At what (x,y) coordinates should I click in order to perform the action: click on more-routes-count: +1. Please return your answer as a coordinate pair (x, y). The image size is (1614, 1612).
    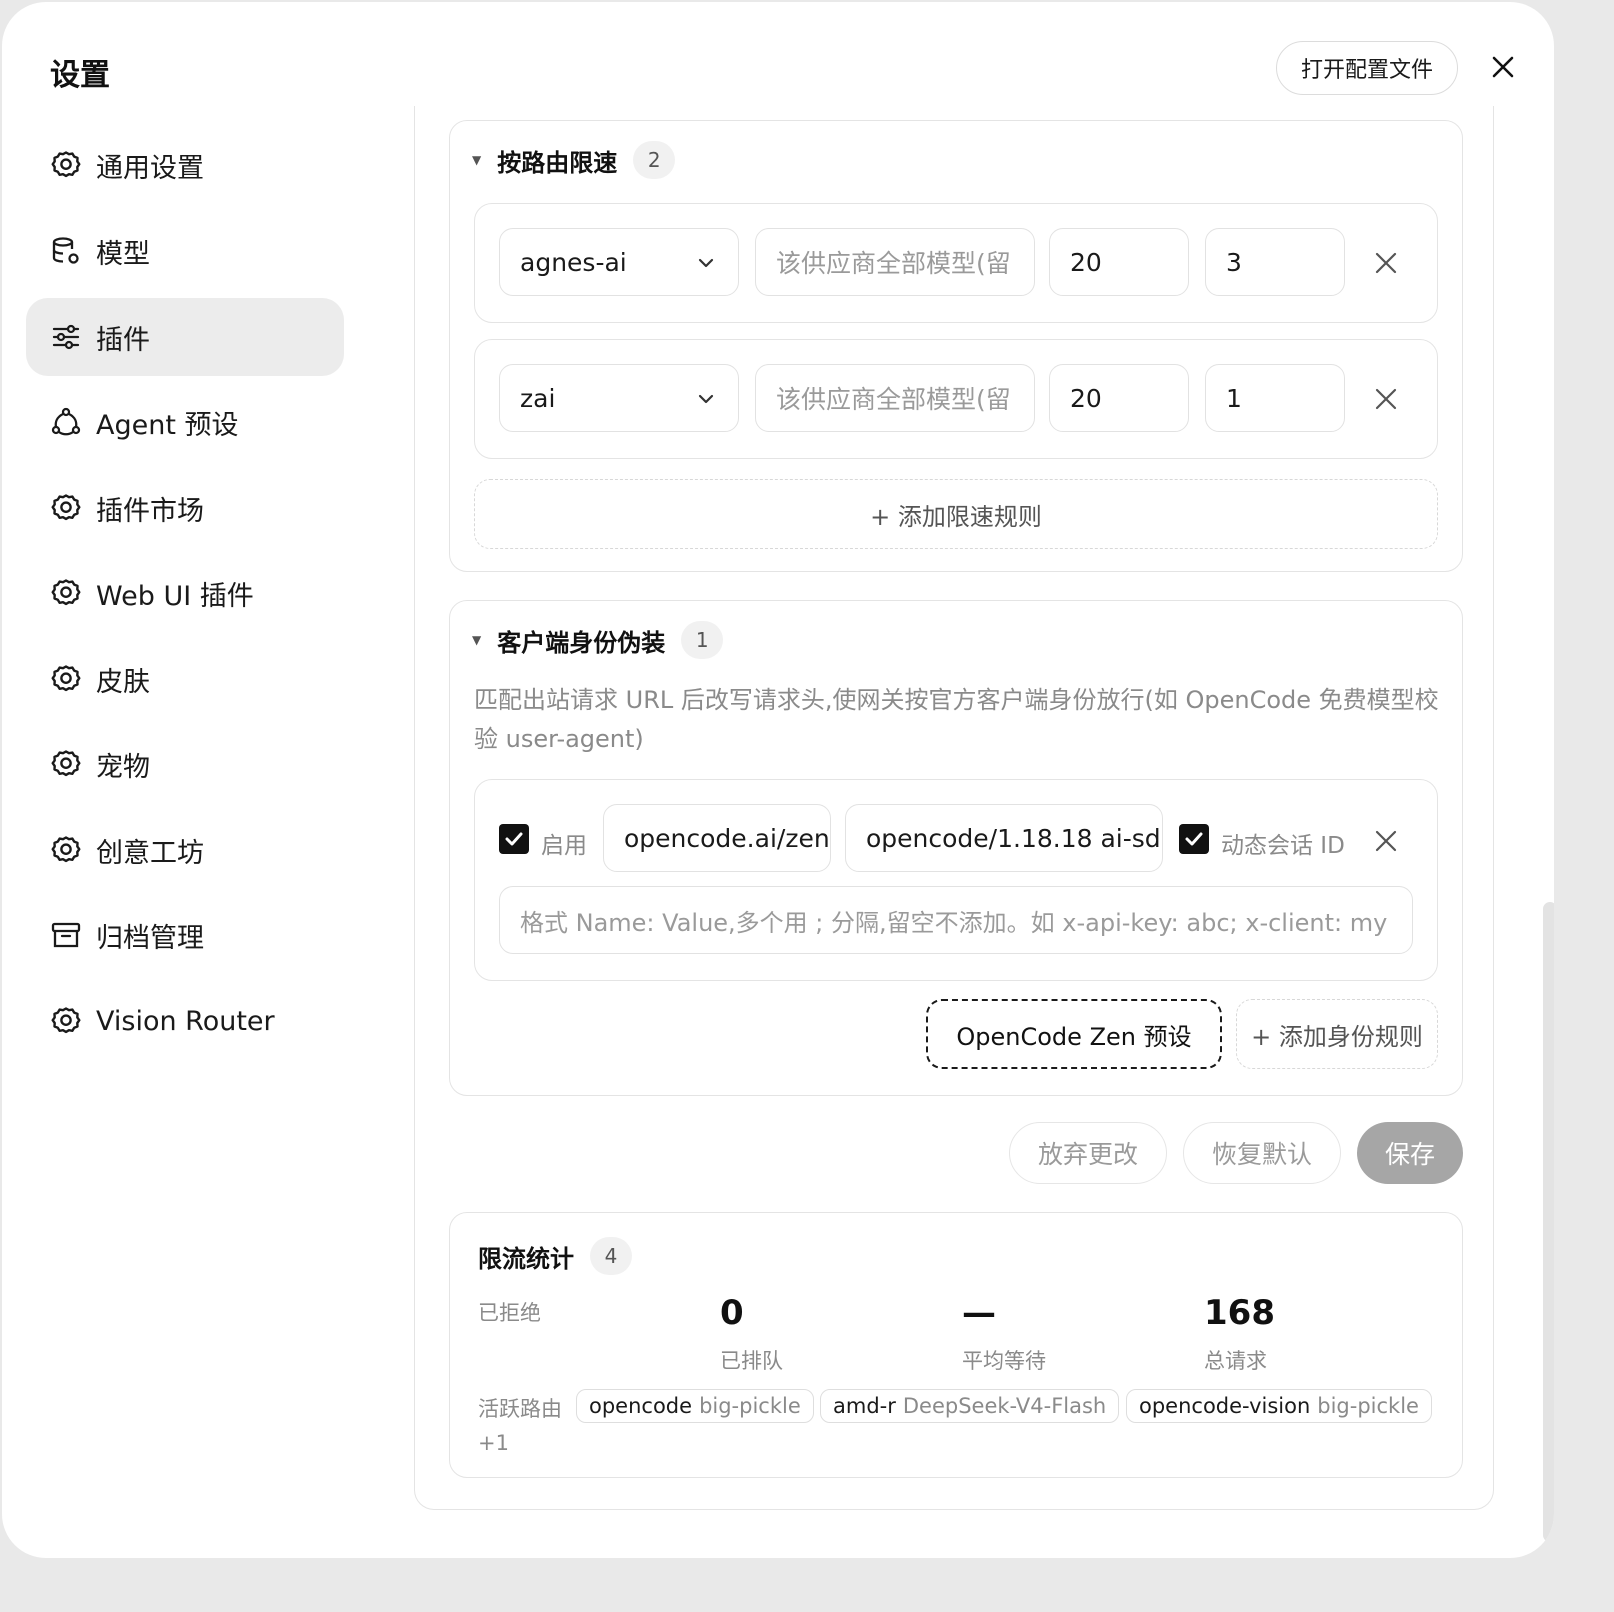
    Looking at the image, I should click on (493, 1443).